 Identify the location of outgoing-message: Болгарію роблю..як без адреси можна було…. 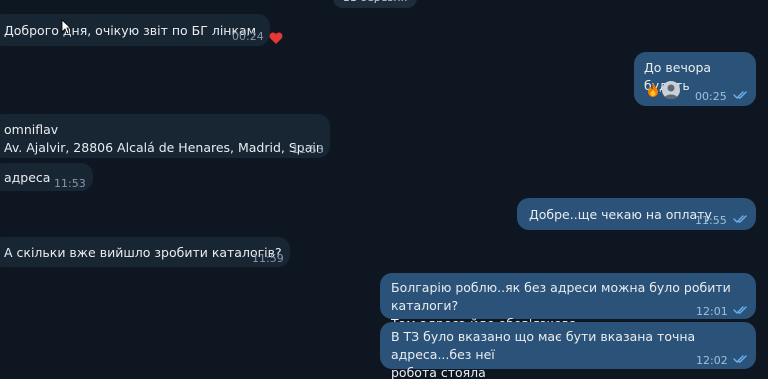
(568, 302).